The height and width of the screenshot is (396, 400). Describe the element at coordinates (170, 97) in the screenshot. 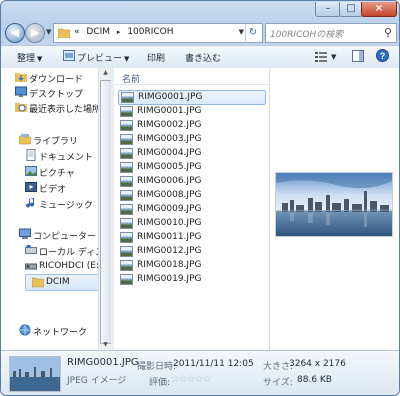

I see `file-name: RIMG0001.JPG` at that location.